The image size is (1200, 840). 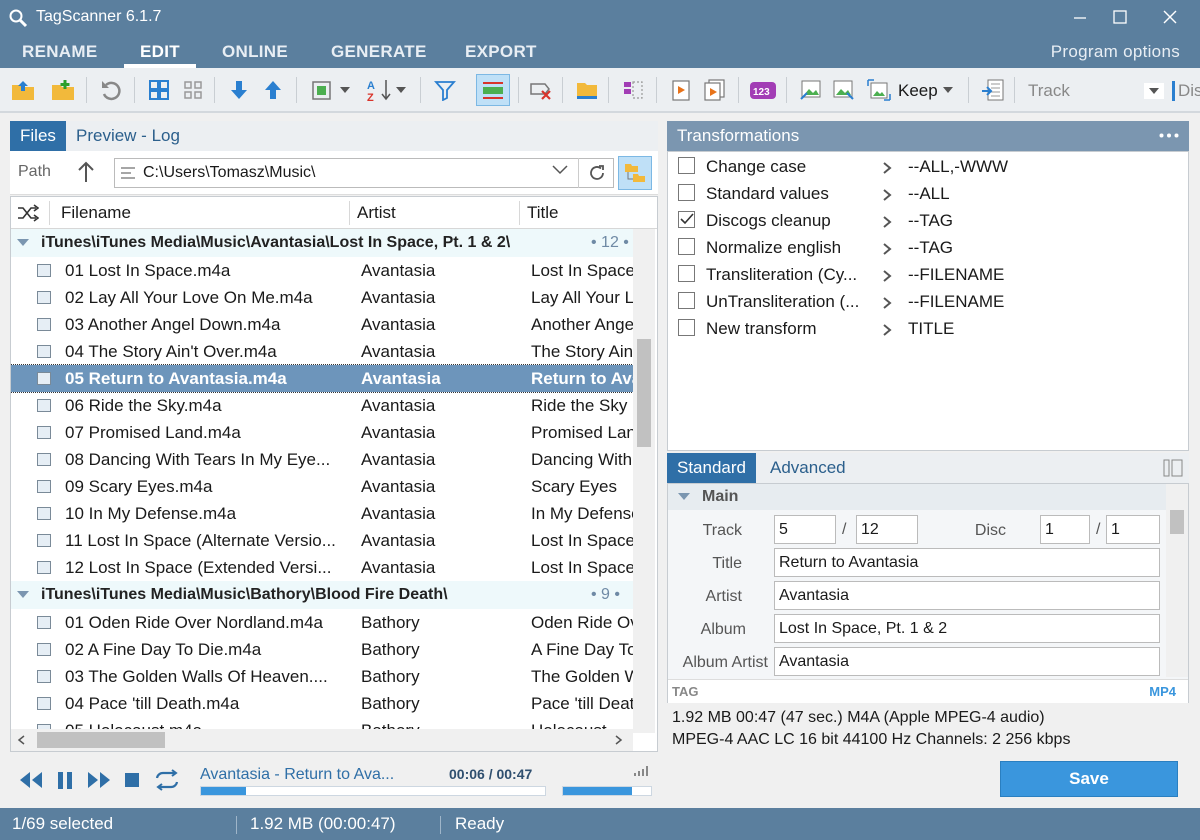 I want to click on menu-rename: RENAME, so click(x=59, y=52).